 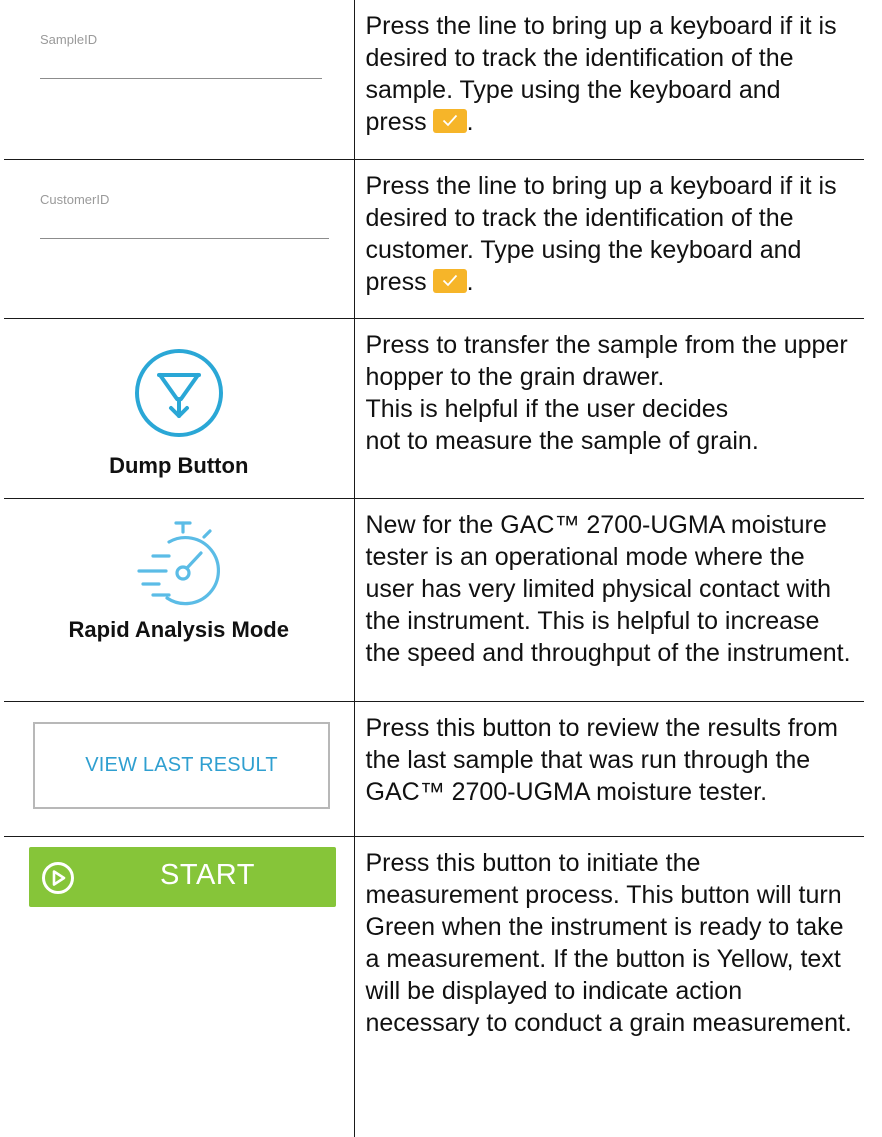 What do you see at coordinates (179, 465) in the screenshot?
I see `dump-button-caption: Dump Button` at bounding box center [179, 465].